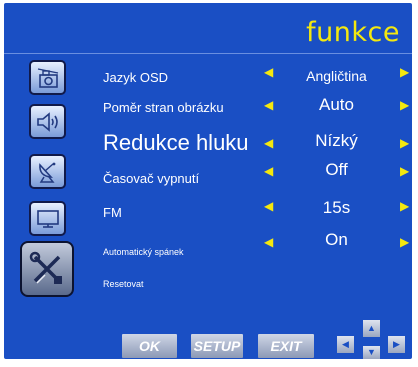 The height and width of the screenshot is (367, 418). What do you see at coordinates (336, 140) in the screenshot?
I see `menu-row-value: Nízký` at bounding box center [336, 140].